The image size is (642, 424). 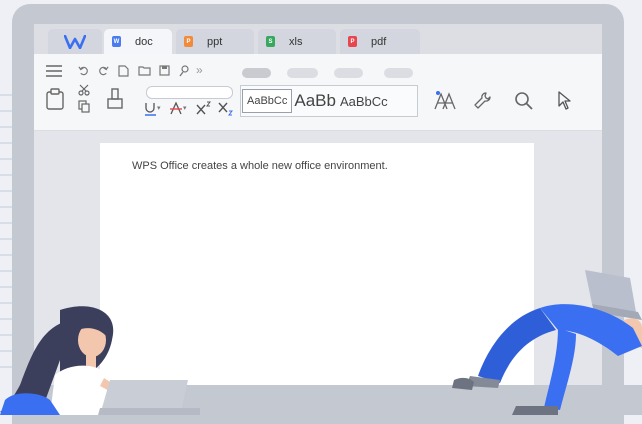 I want to click on tab-label: doc, so click(x=144, y=41).